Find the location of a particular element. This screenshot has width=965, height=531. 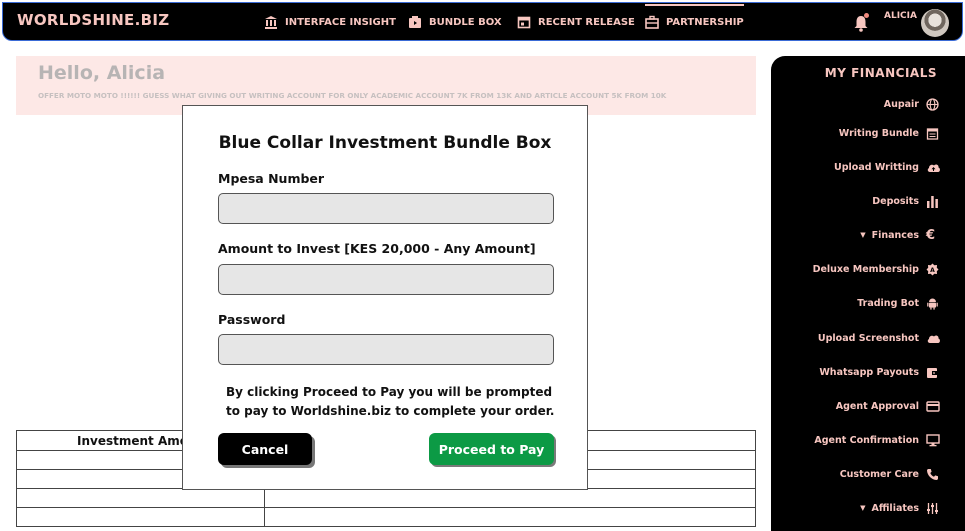

sidebar-item-writing-bundle: Writing Bundle is located at coordinates (889, 133).